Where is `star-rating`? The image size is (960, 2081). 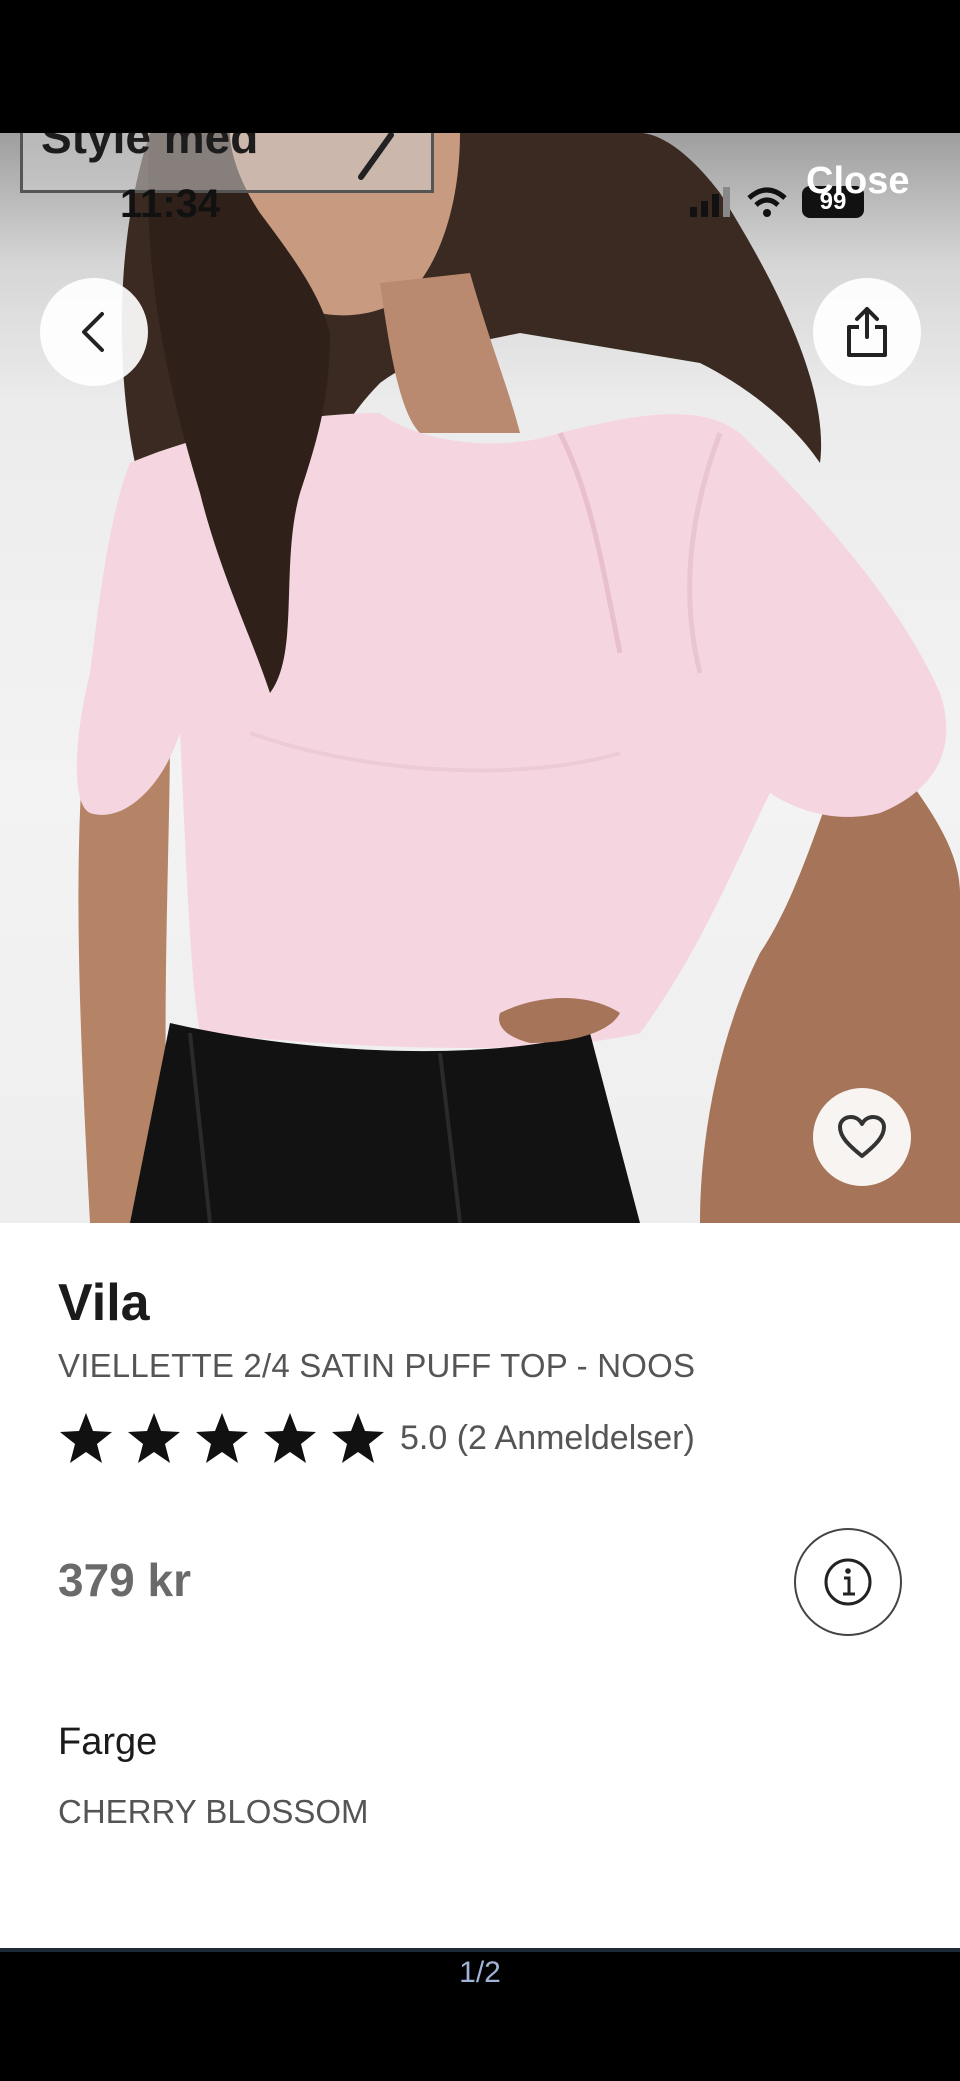 star-rating is located at coordinates (222, 1438).